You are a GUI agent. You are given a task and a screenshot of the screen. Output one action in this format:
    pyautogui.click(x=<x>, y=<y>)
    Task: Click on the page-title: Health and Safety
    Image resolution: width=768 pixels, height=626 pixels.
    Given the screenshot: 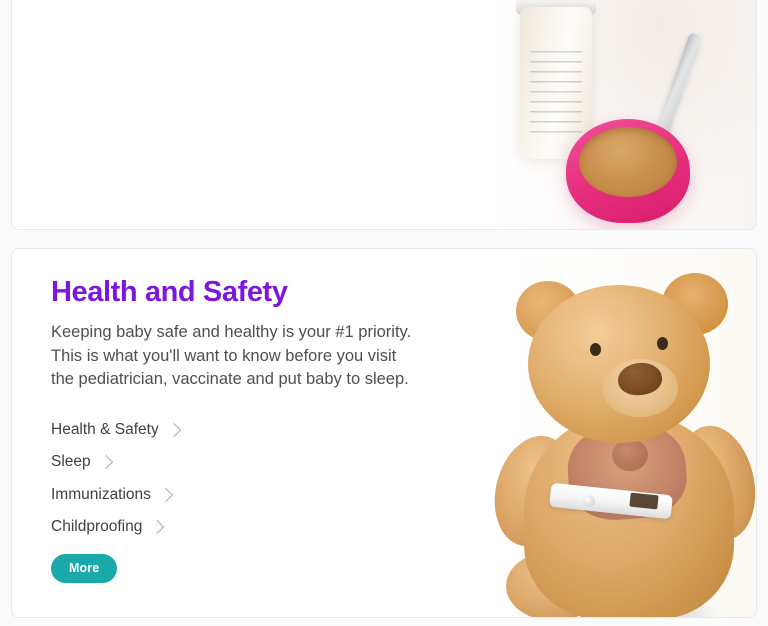 What is the action you would take?
    pyautogui.click(x=169, y=292)
    